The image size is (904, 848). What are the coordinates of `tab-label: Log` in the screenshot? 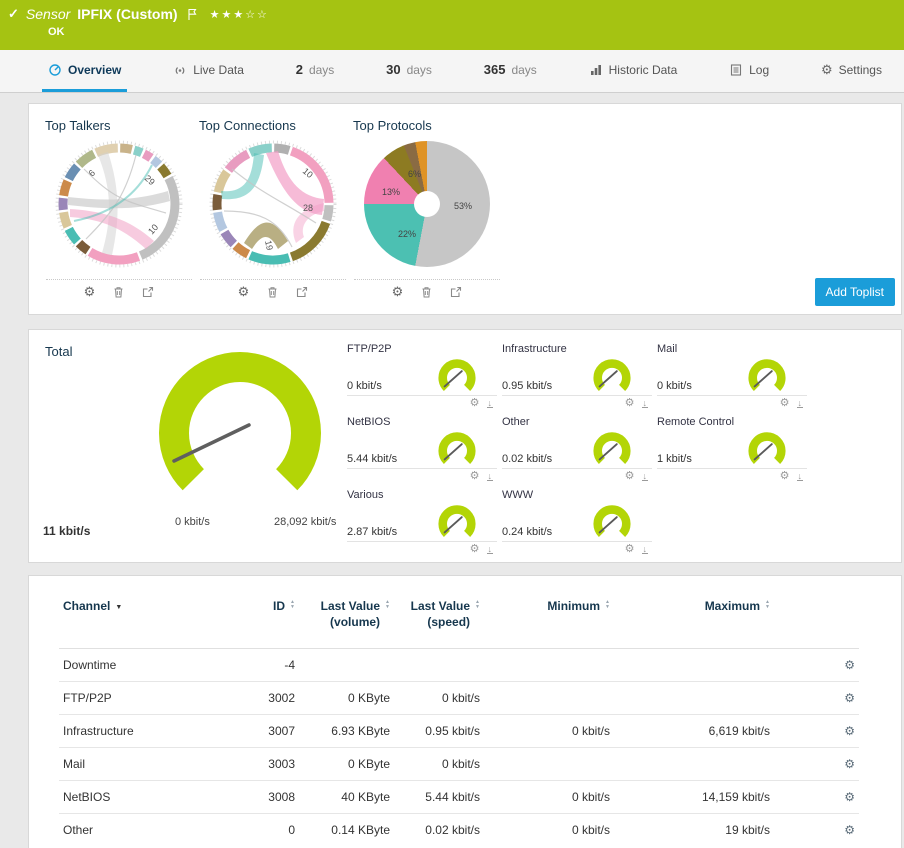 It's located at (759, 69).